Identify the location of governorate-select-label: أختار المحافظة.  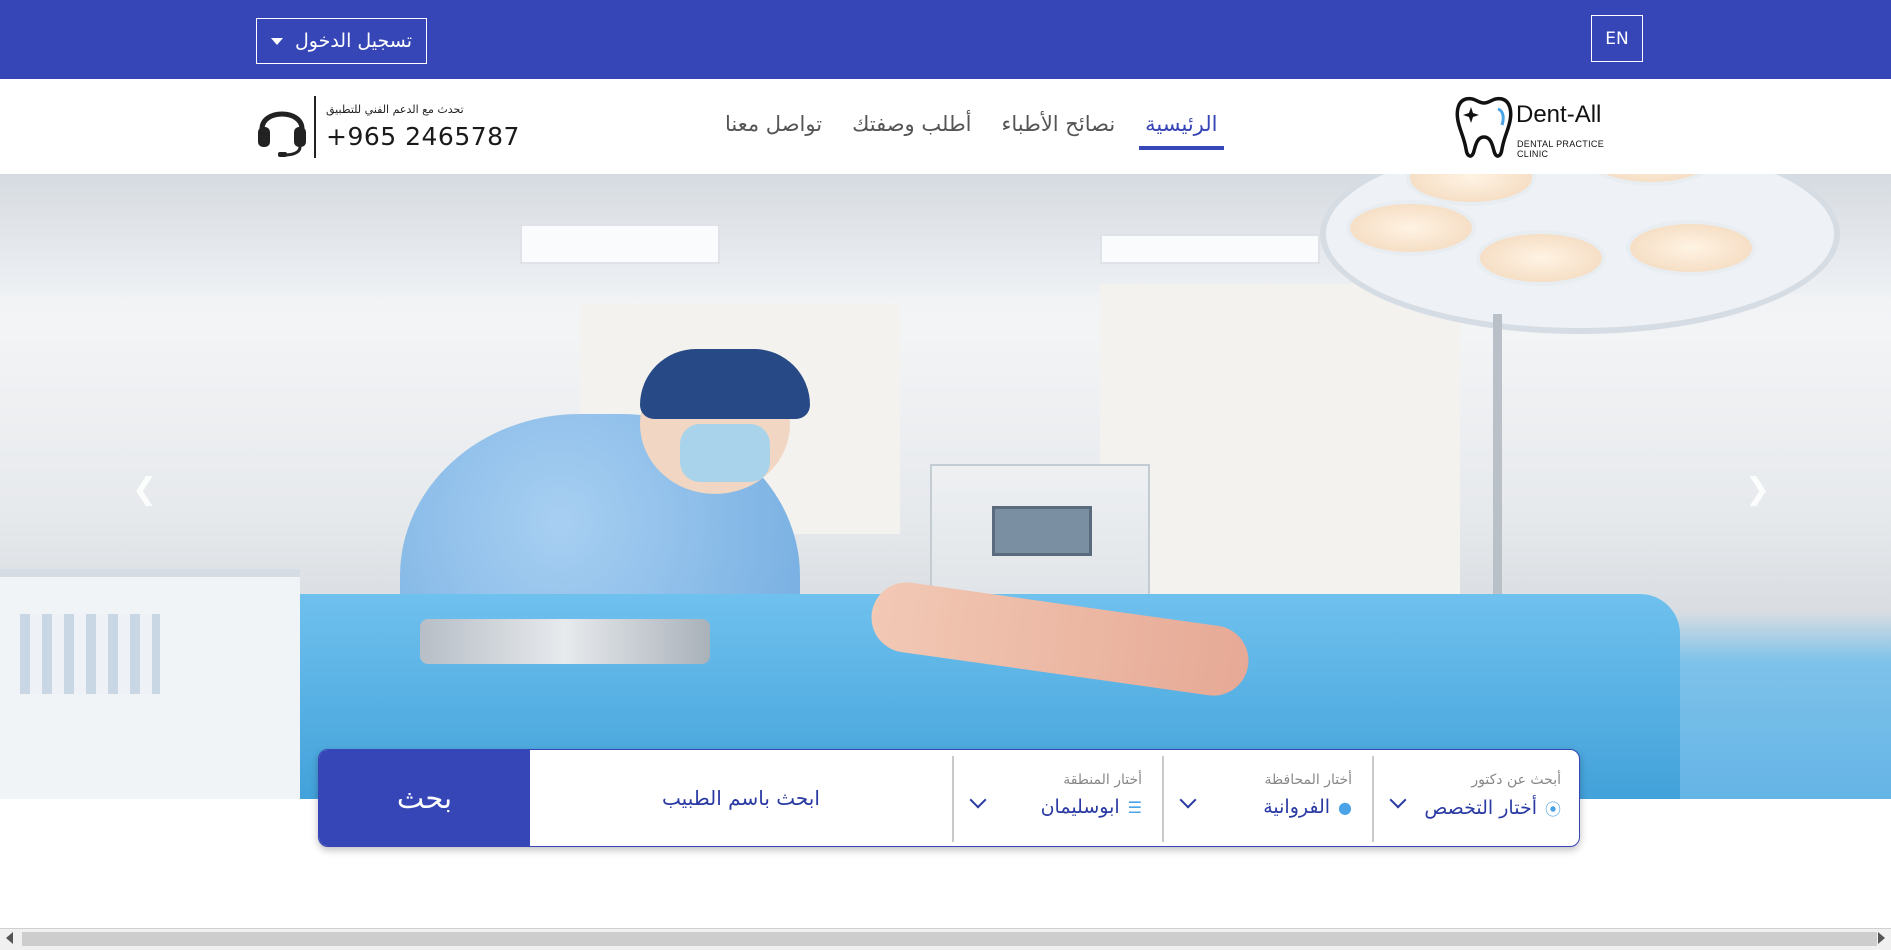
(1308, 780).